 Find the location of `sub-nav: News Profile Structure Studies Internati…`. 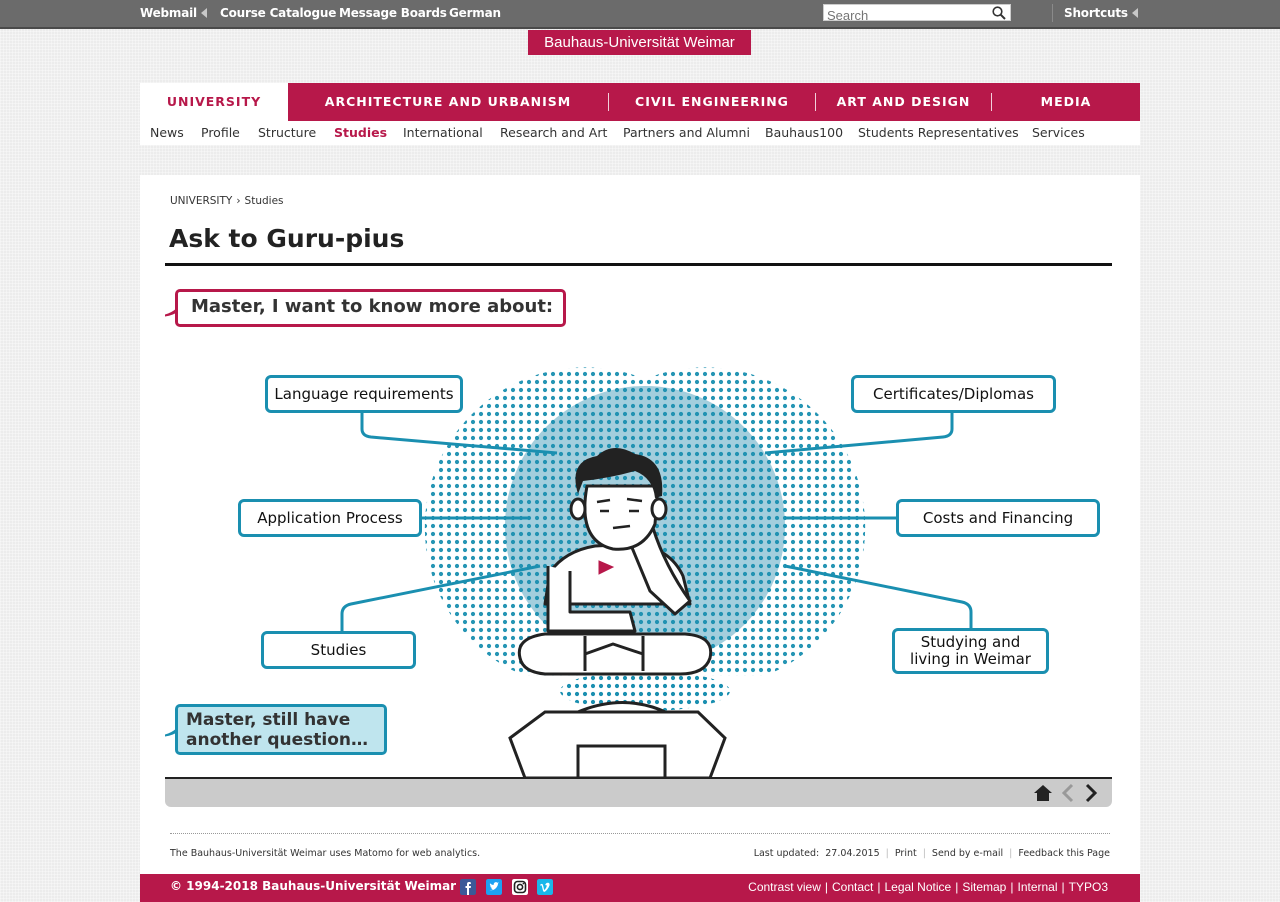

sub-nav: News Profile Structure Studies Internati… is located at coordinates (640, 133).